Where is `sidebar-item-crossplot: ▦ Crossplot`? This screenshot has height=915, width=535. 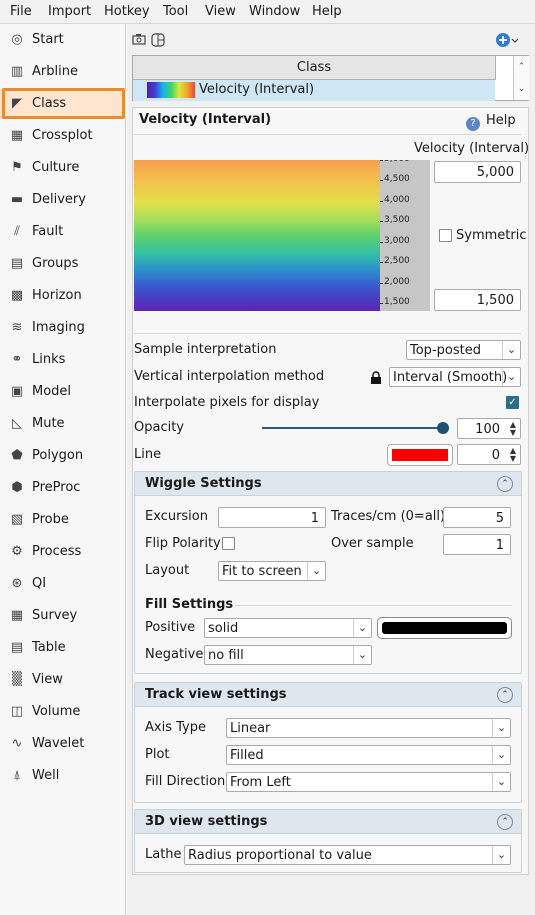
sidebar-item-crossplot: ▦ Crossplot is located at coordinates (63, 136).